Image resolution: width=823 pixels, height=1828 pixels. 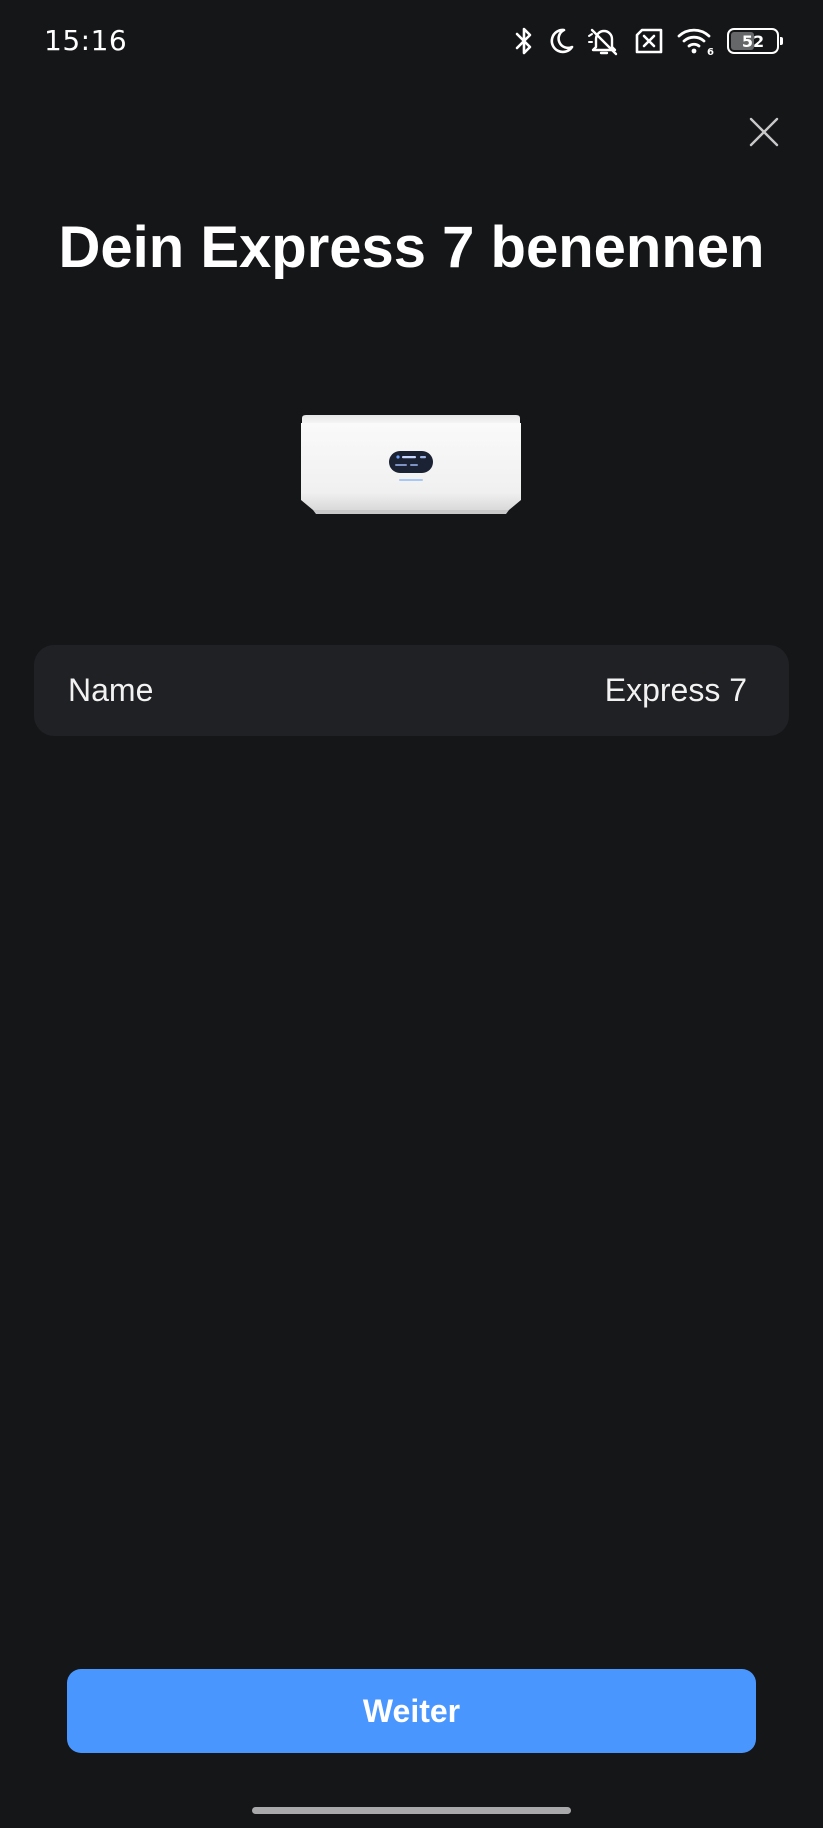 What do you see at coordinates (86, 40) in the screenshot?
I see `status-time: 15:16` at bounding box center [86, 40].